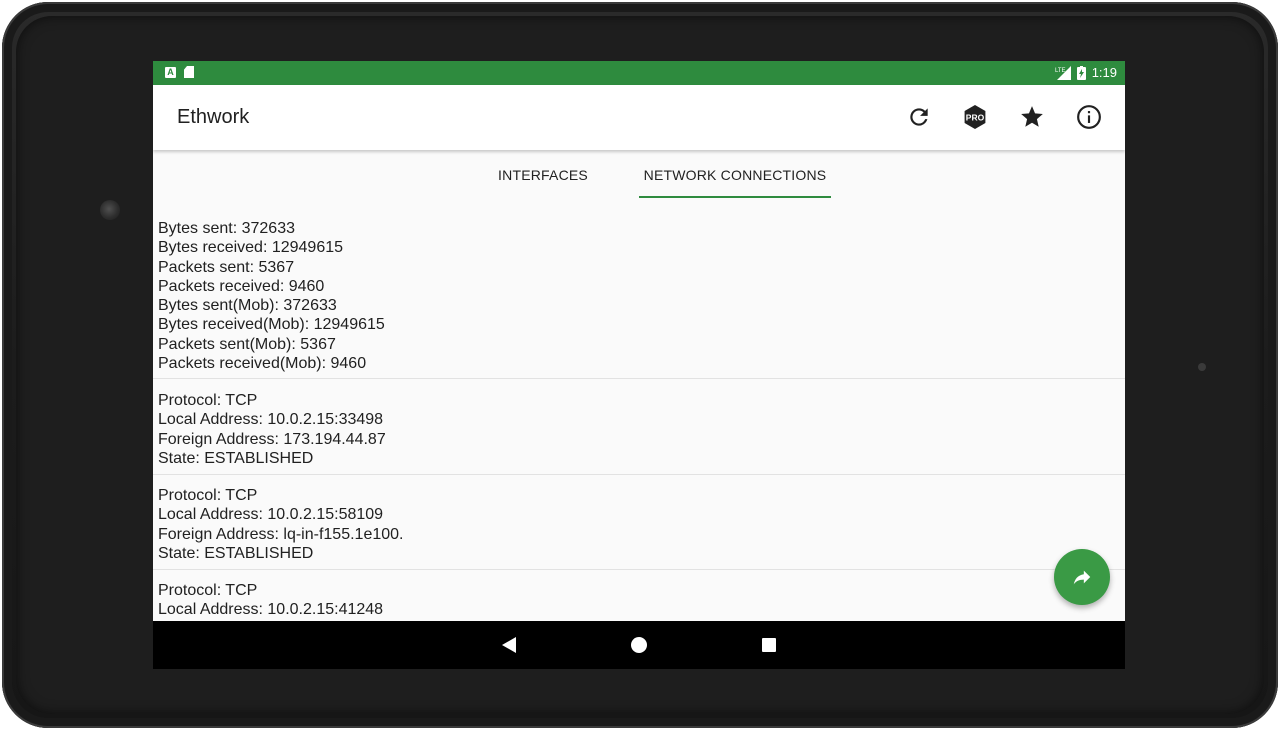 Image resolution: width=1280 pixels, height=730 pixels. What do you see at coordinates (189, 72) in the screenshot?
I see `sd-card-icon` at bounding box center [189, 72].